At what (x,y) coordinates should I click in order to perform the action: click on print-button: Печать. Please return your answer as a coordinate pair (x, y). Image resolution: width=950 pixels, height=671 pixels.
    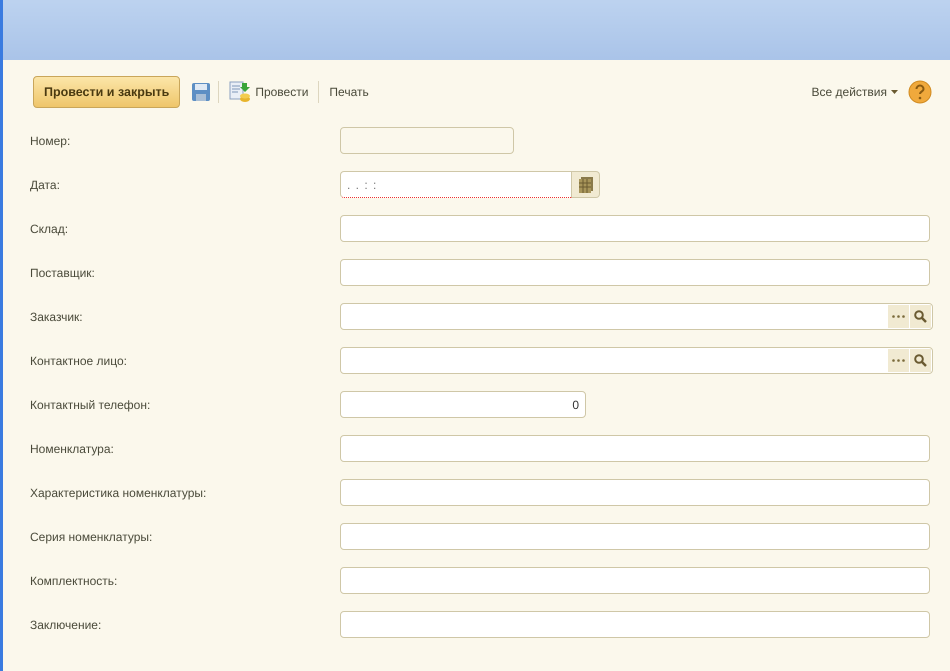
    Looking at the image, I should click on (349, 92).